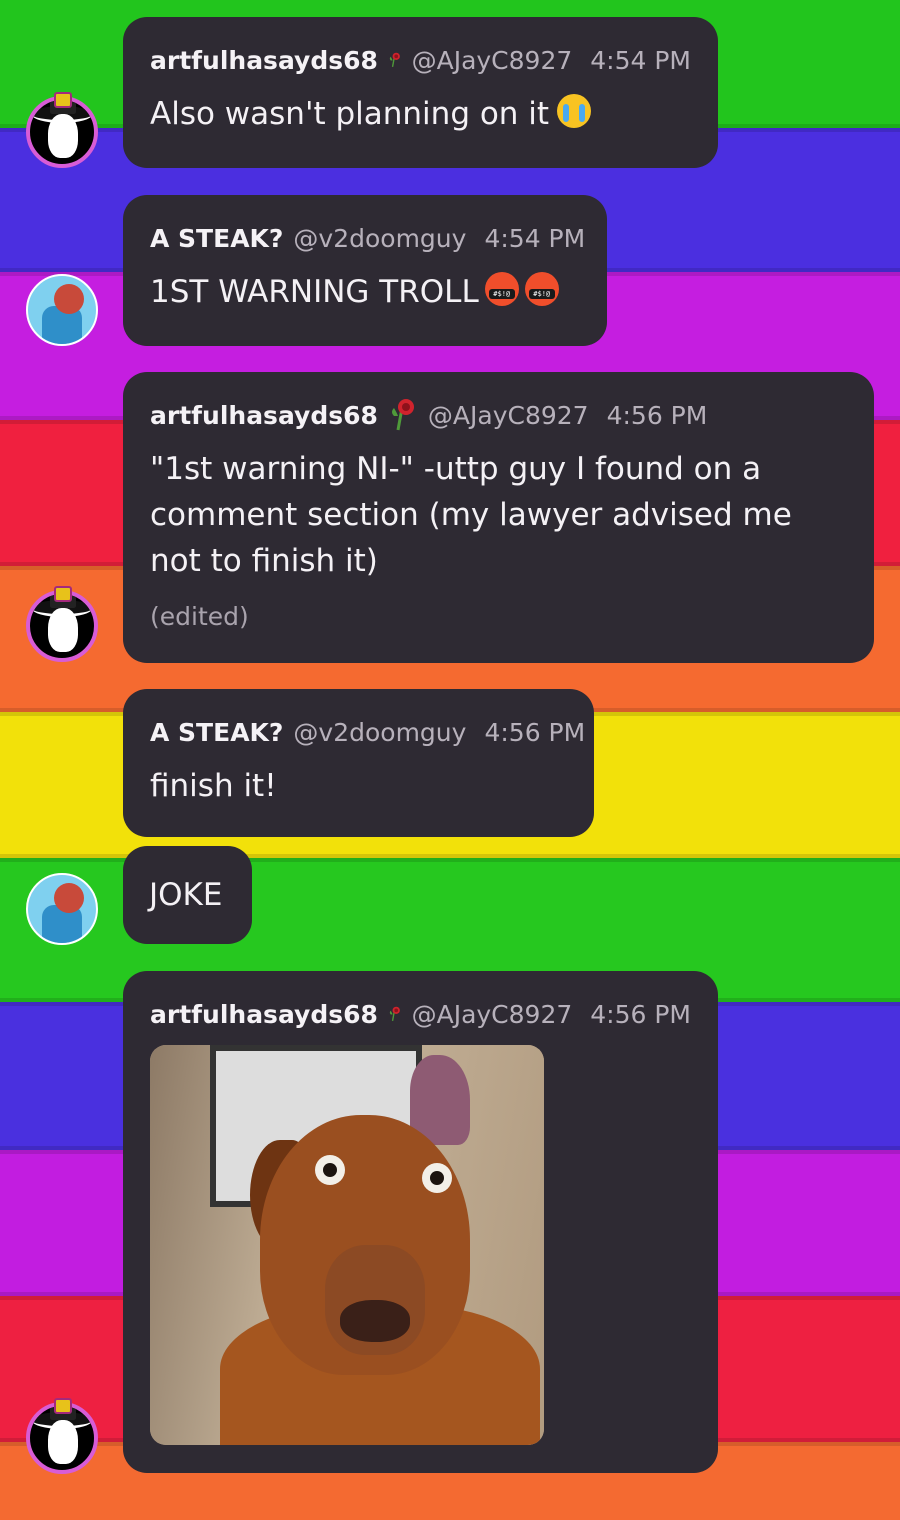  I want to click on message-text: Also wasn't planning on it, so click(420, 114).